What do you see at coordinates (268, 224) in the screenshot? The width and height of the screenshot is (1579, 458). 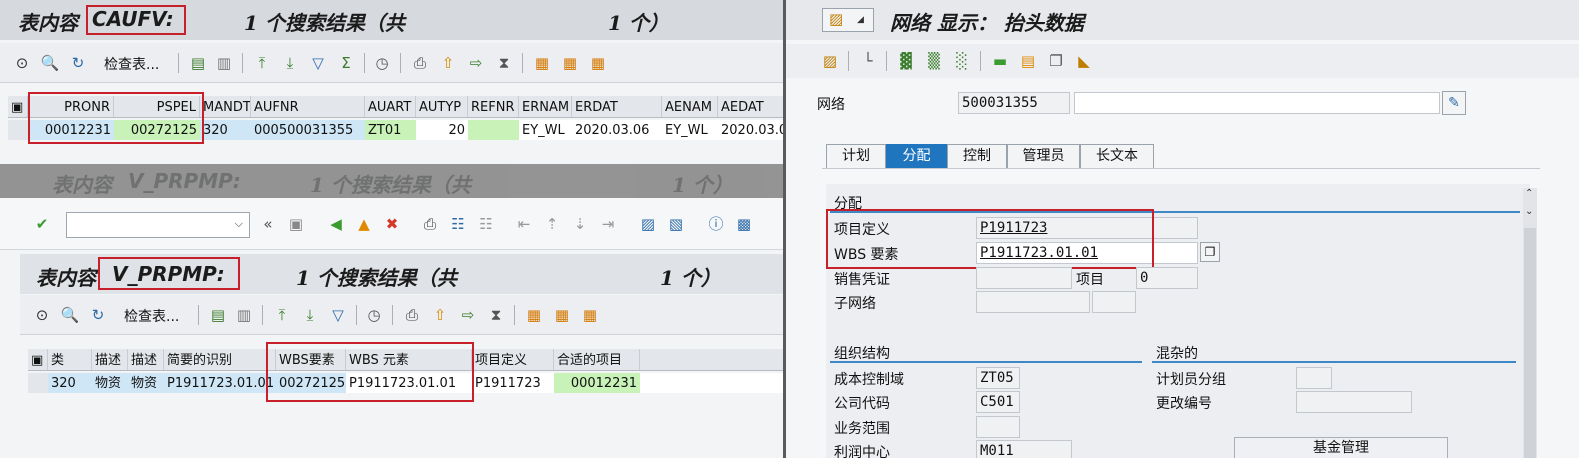 I see `collapse-icon: «` at bounding box center [268, 224].